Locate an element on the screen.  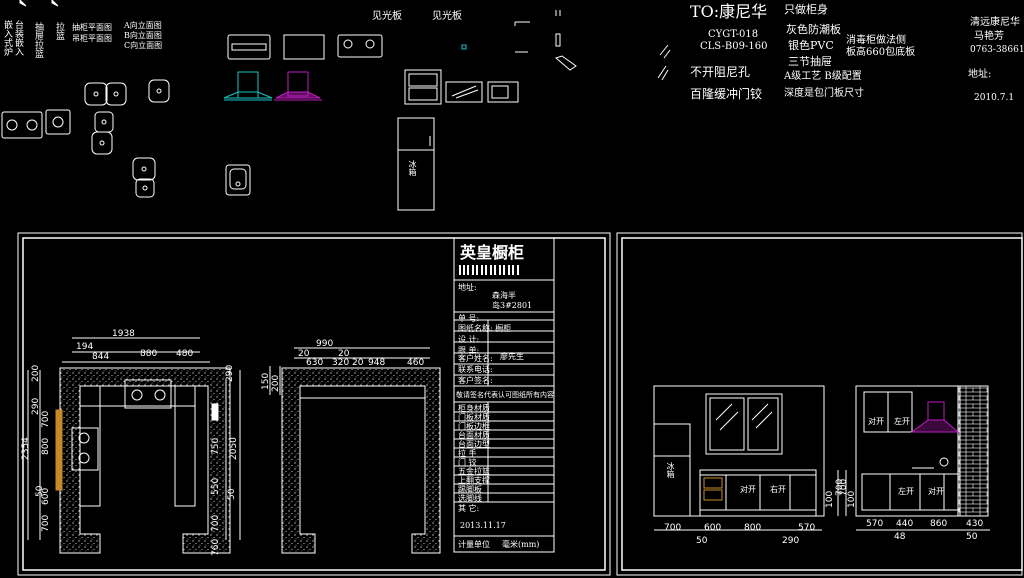
tb-address-label: 地址: is located at coordinates (467, 287).